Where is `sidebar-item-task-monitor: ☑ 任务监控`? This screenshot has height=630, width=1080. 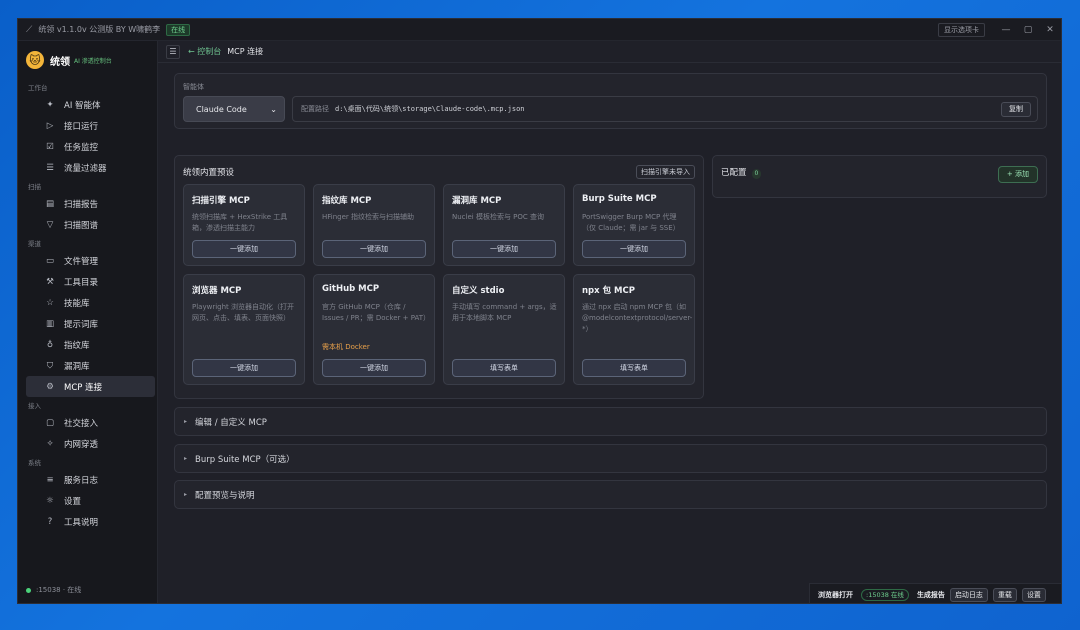
sidebar-item-task-monitor: ☑ 任务监控 is located at coordinates (90, 146).